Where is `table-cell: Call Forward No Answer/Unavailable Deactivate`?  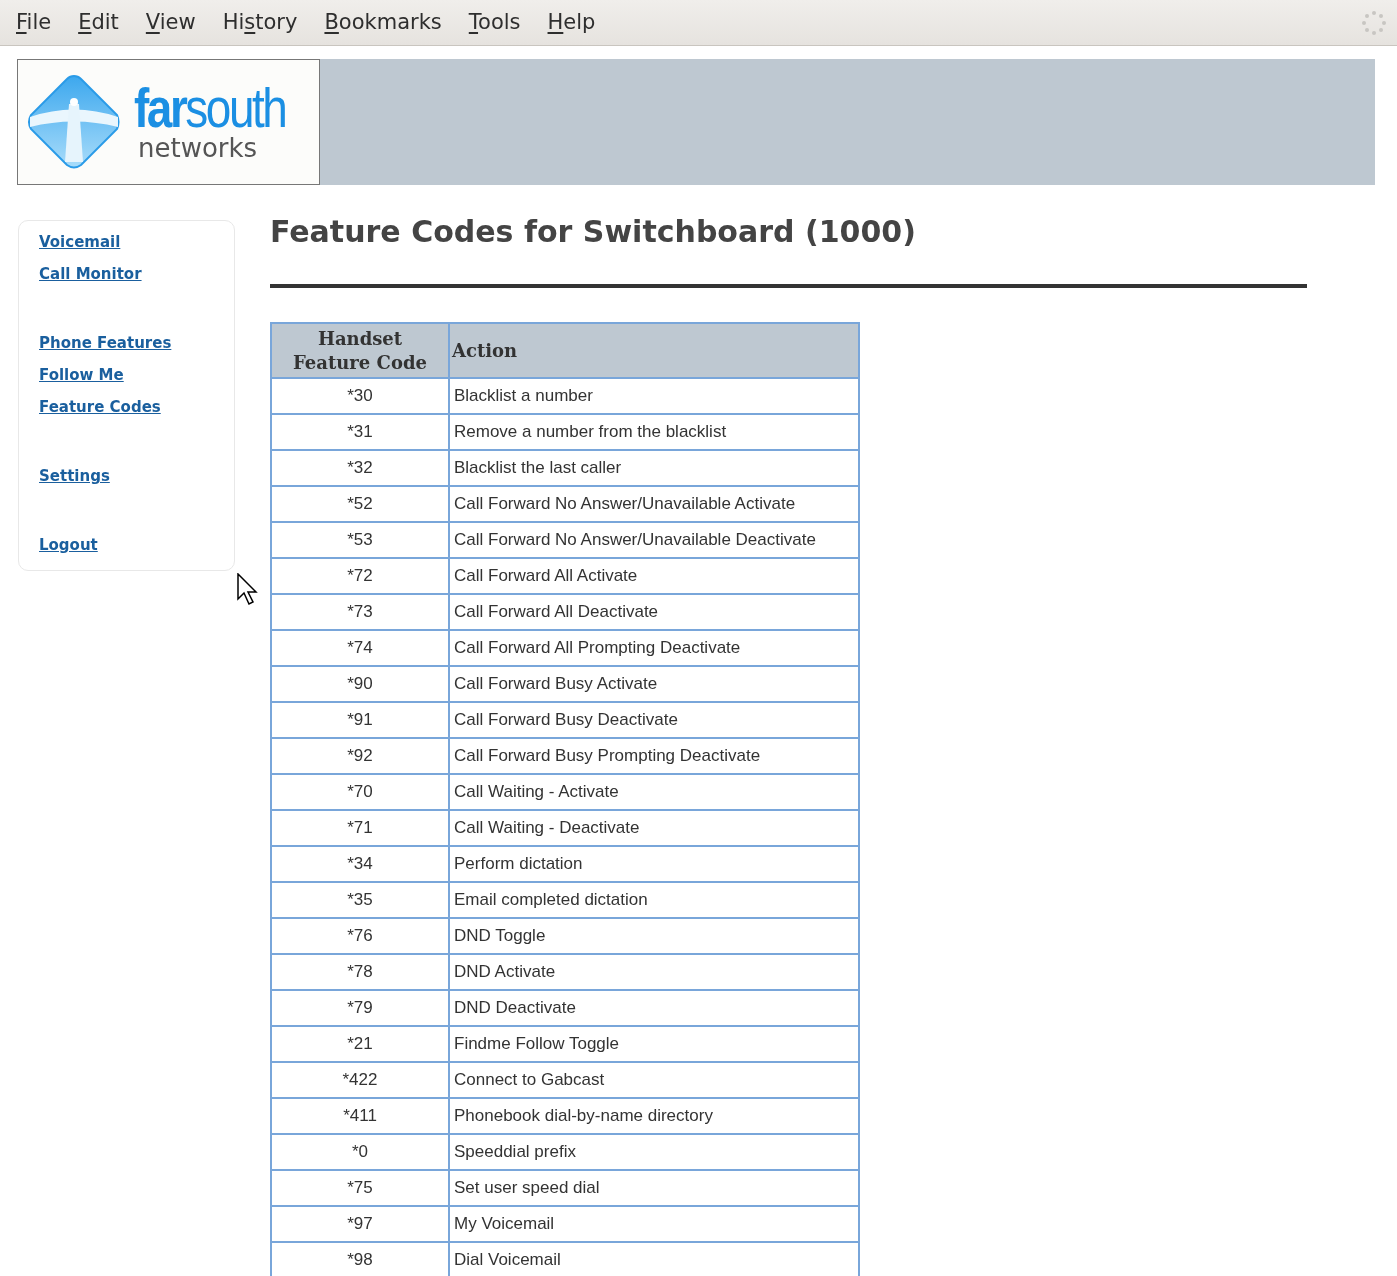
table-cell: Call Forward No Answer/Unavailable Deactivate is located at coordinates (654, 540).